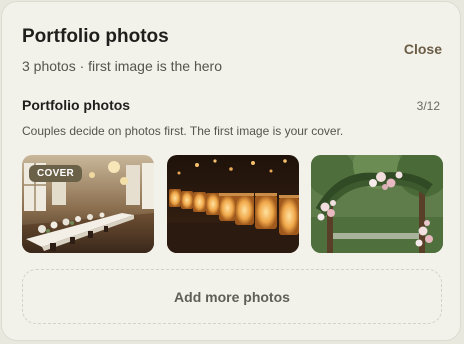 This screenshot has height=344, width=464. What do you see at coordinates (76, 105) in the screenshot?
I see `section-title: Portfolio photos` at bounding box center [76, 105].